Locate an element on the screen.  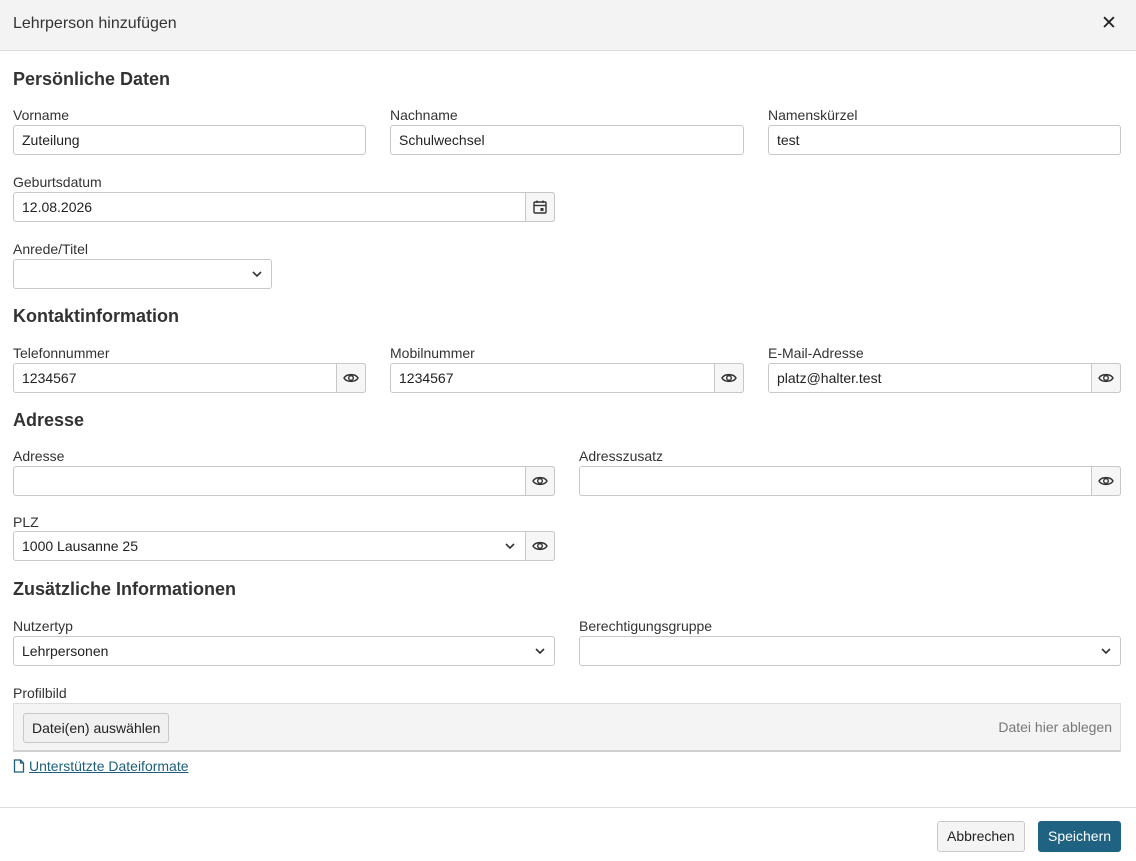
anrede-select is located at coordinates (142, 274).